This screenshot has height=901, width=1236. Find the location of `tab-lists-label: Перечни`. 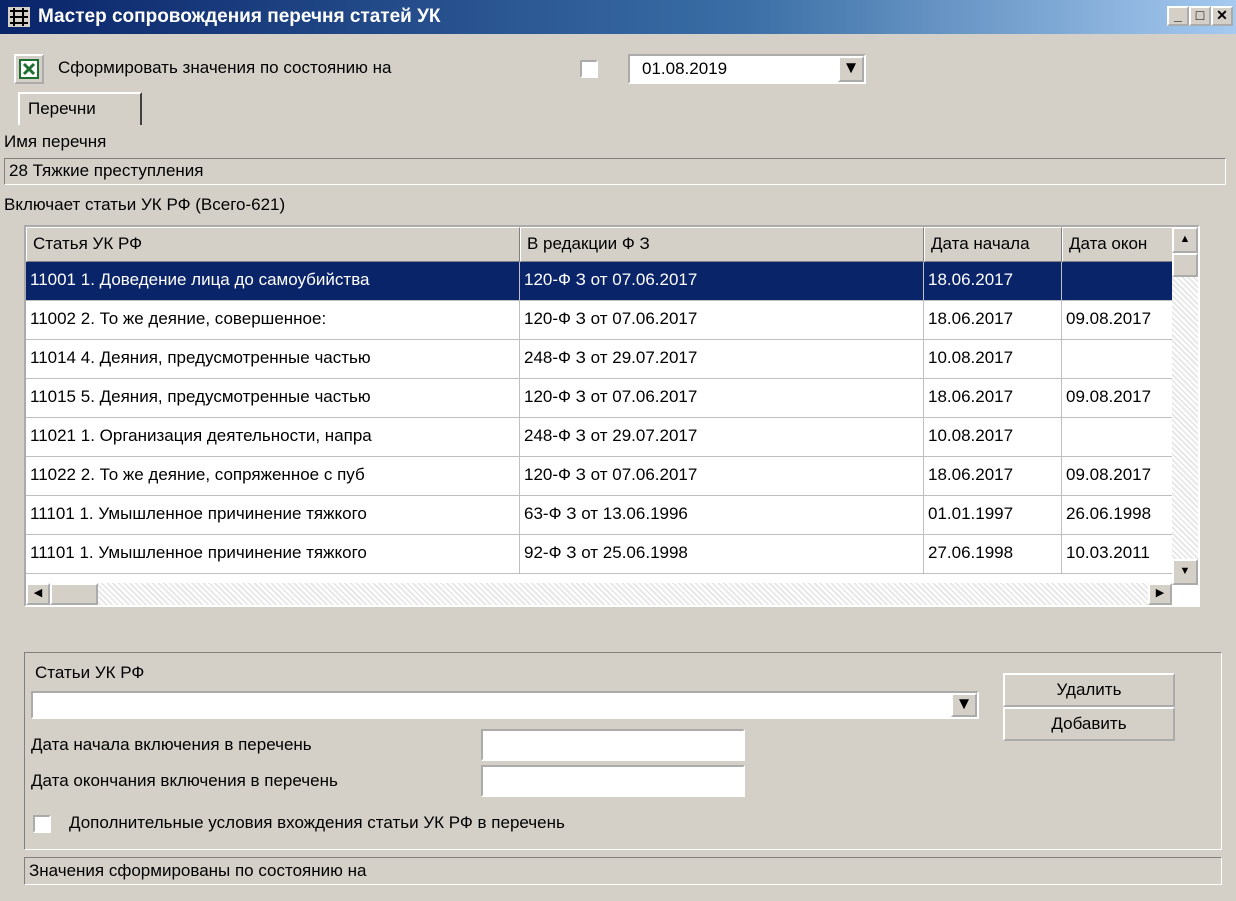

tab-lists-label: Перечни is located at coordinates (62, 108).